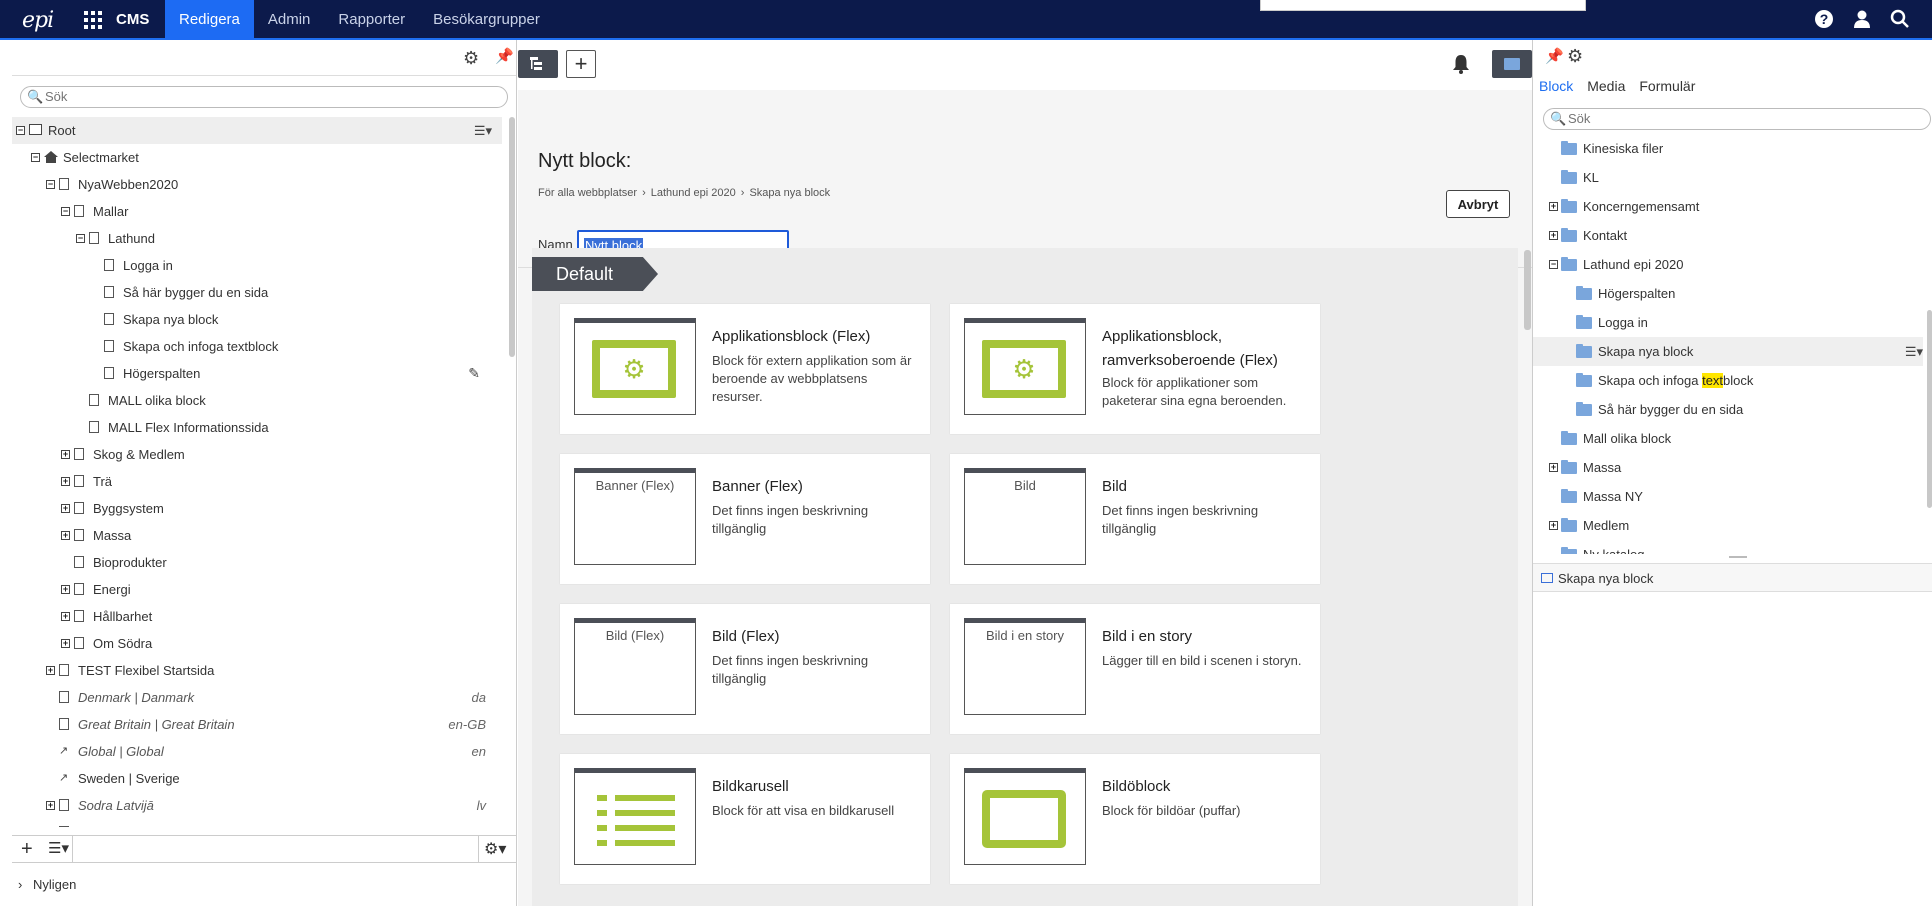 This screenshot has height=906, width=1932. Describe the element at coordinates (1728, 438) in the screenshot. I see `folder-node: Mall olika block` at that location.